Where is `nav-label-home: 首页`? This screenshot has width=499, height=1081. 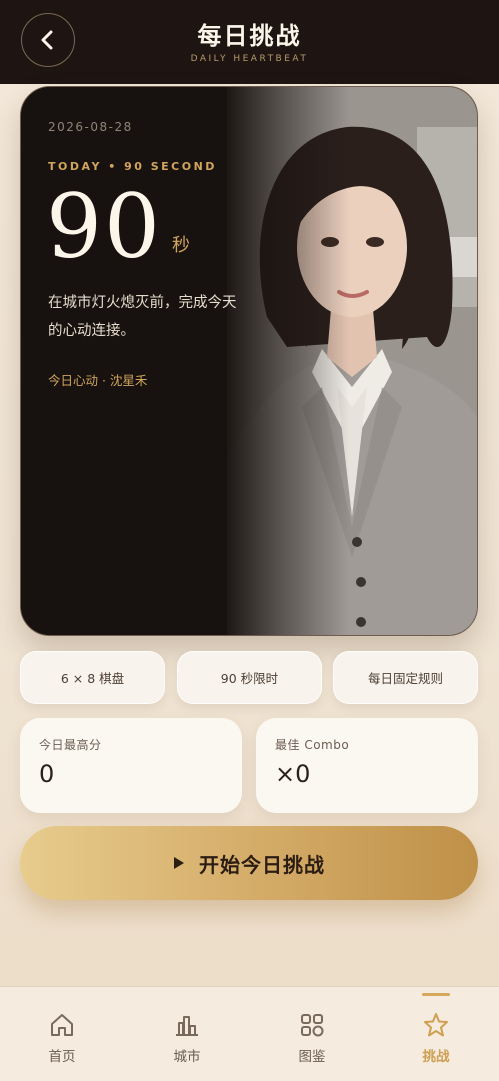
nav-label-home: 首页 is located at coordinates (62, 1057).